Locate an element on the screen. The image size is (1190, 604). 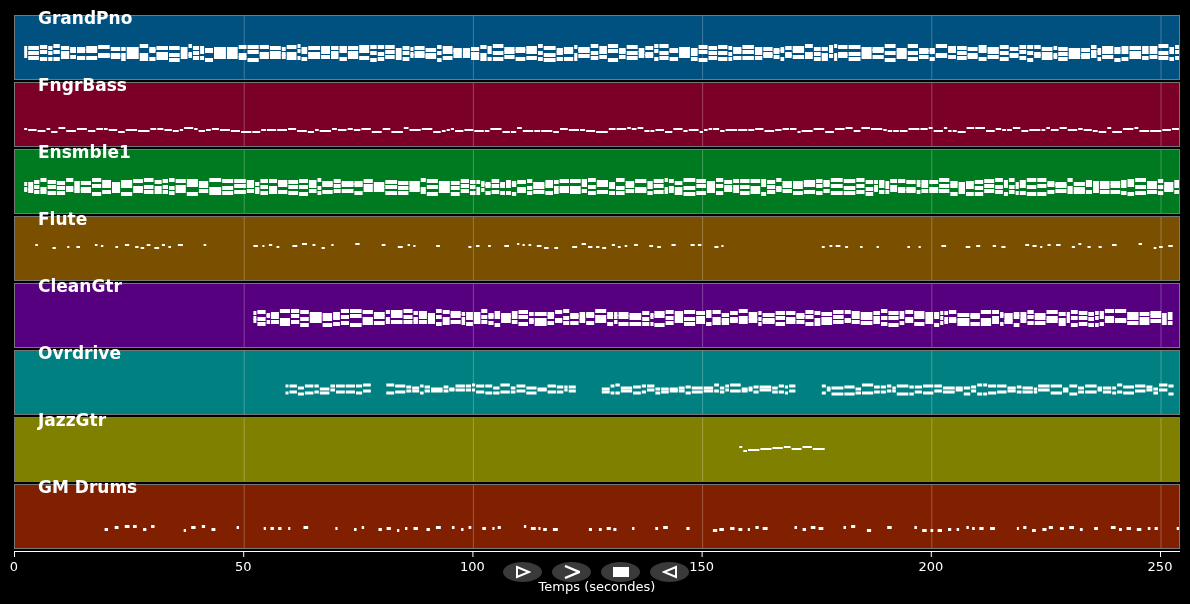
axis-title: Temps (secondes) is located at coordinates (597, 587).